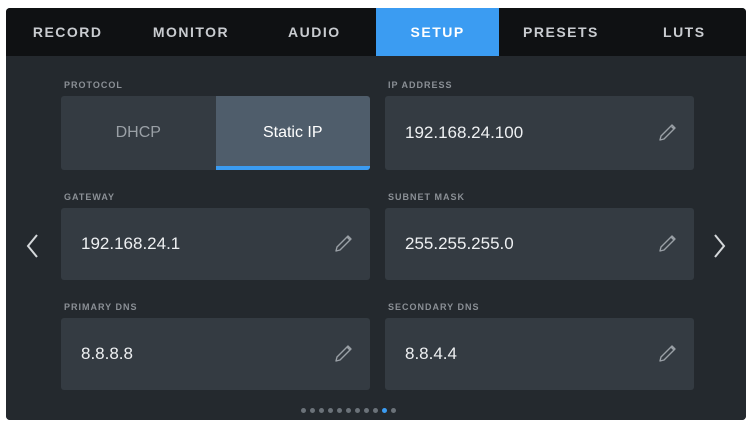 This screenshot has width=751, height=423. What do you see at coordinates (215, 354) in the screenshot?
I see `primary-dns-field: 8.8.8.8` at bounding box center [215, 354].